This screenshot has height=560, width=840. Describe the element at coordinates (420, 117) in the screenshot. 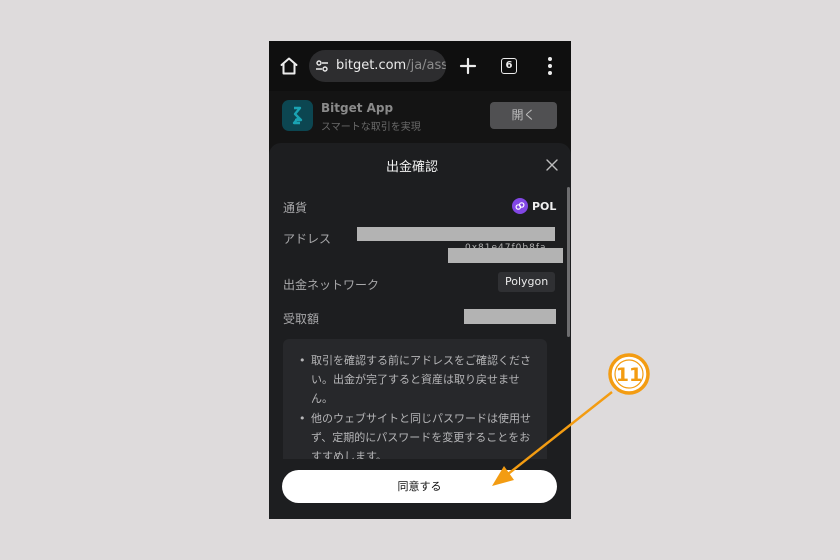

I see `app-install-banner: Bitget App スマートな取引を実現 開く` at that location.